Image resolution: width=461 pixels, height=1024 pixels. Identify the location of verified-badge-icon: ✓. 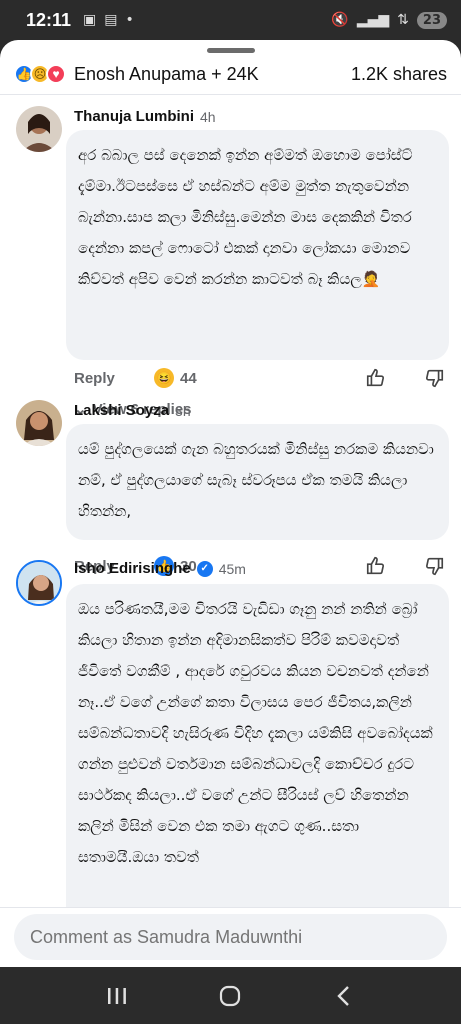
(204, 568).